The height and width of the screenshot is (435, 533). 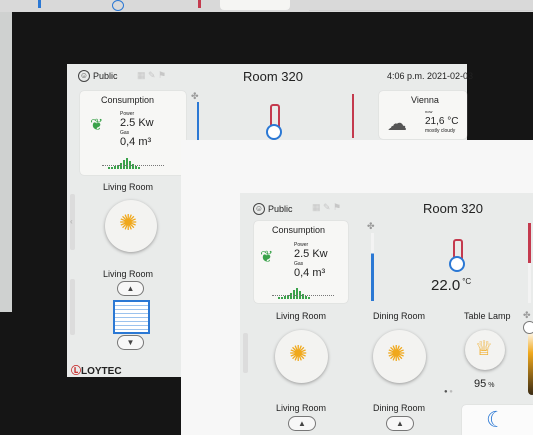 What do you see at coordinates (245, 353) in the screenshot?
I see `side-arrow-left` at bounding box center [245, 353].